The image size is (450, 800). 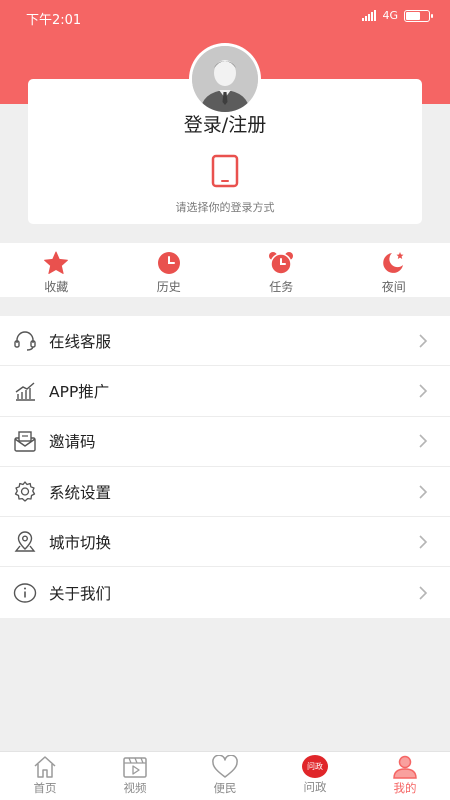 What do you see at coordinates (281, 287) in the screenshot?
I see `quick-label: 任务` at bounding box center [281, 287].